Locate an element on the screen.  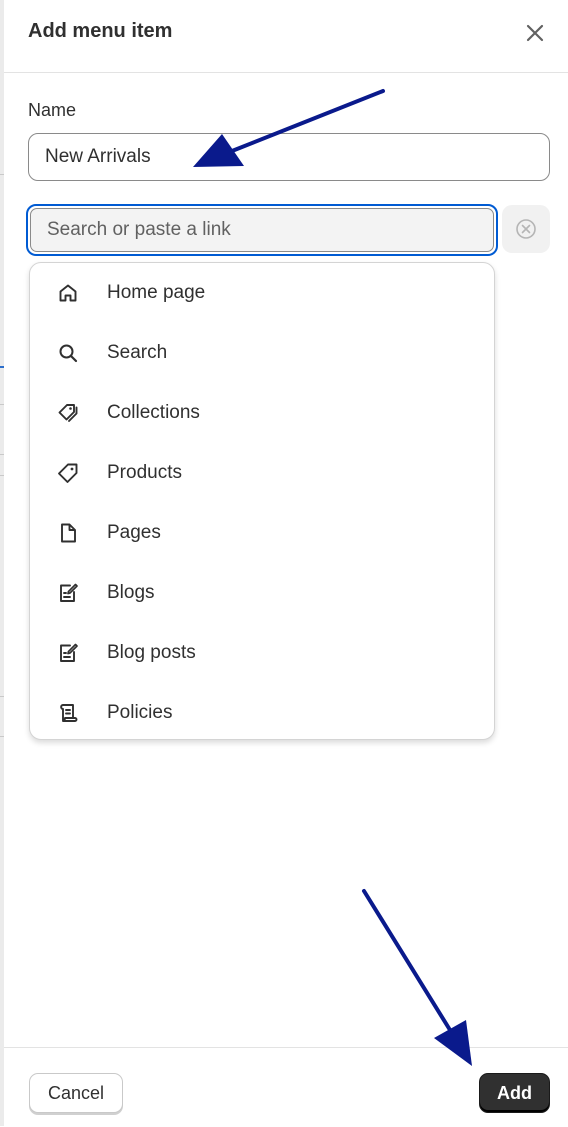
option-products: Products is located at coordinates (262, 473).